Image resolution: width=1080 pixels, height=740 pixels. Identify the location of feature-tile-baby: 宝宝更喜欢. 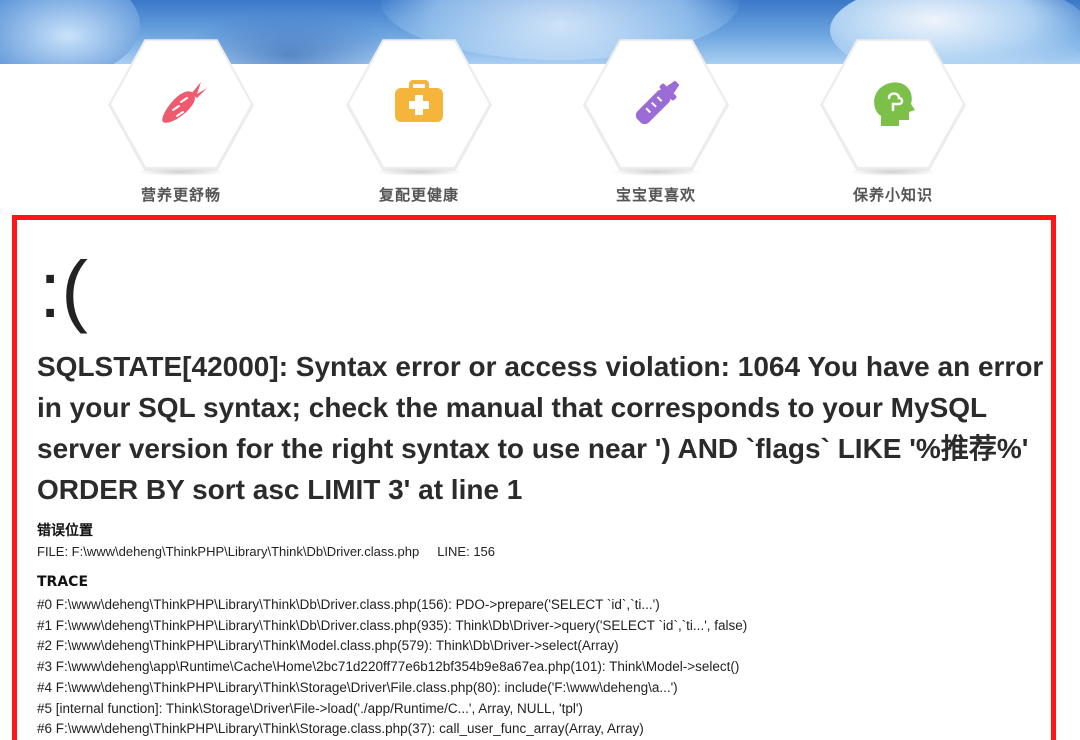
(656, 121).